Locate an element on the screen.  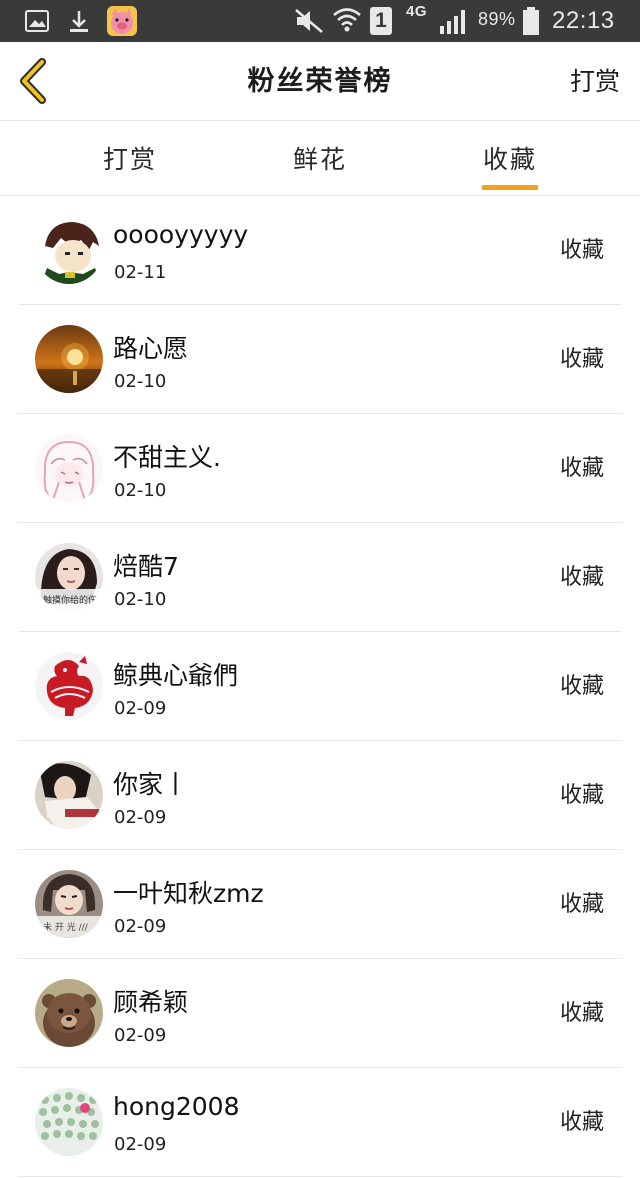
list-item: 鲸典心爺們 02-09 收藏 is located at coordinates (320, 686).